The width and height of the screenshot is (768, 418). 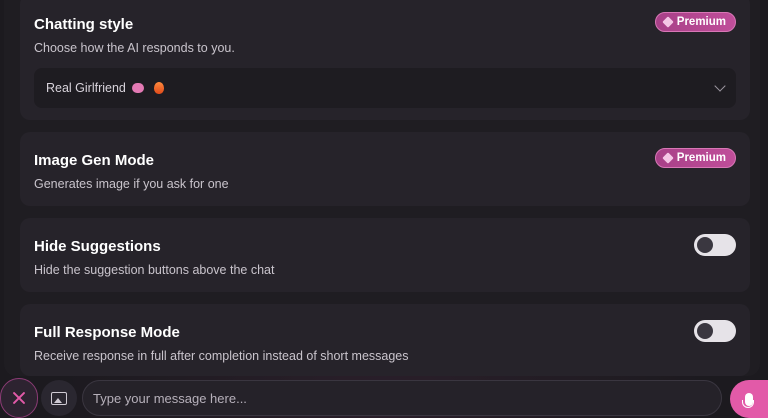 I want to click on chevron-down-icon, so click(x=720, y=86).